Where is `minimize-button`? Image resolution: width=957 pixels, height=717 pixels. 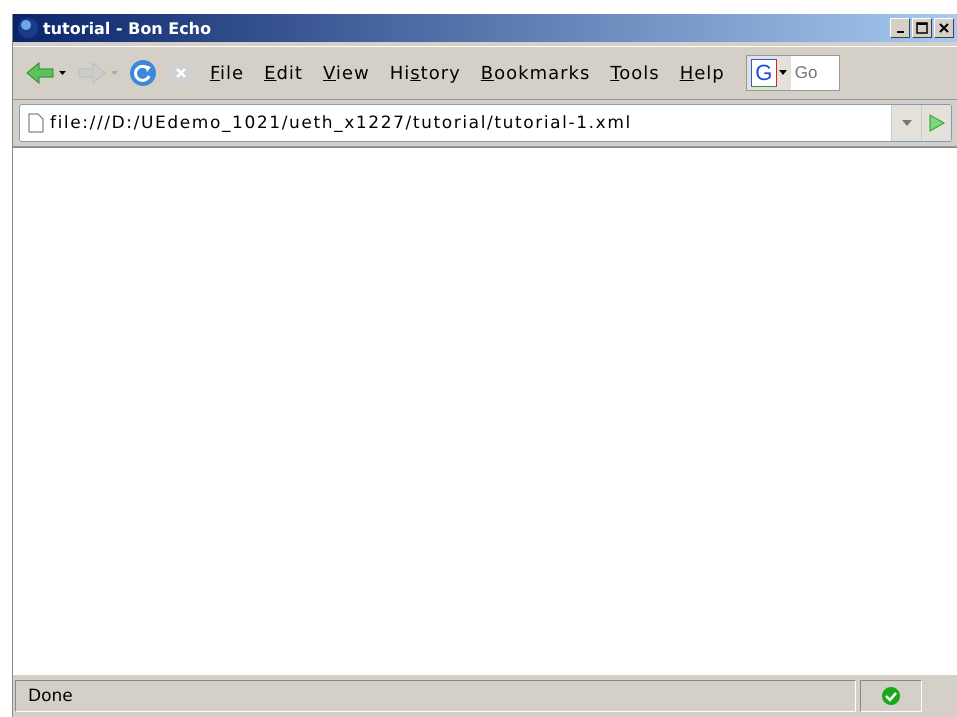 minimize-button is located at coordinates (900, 28).